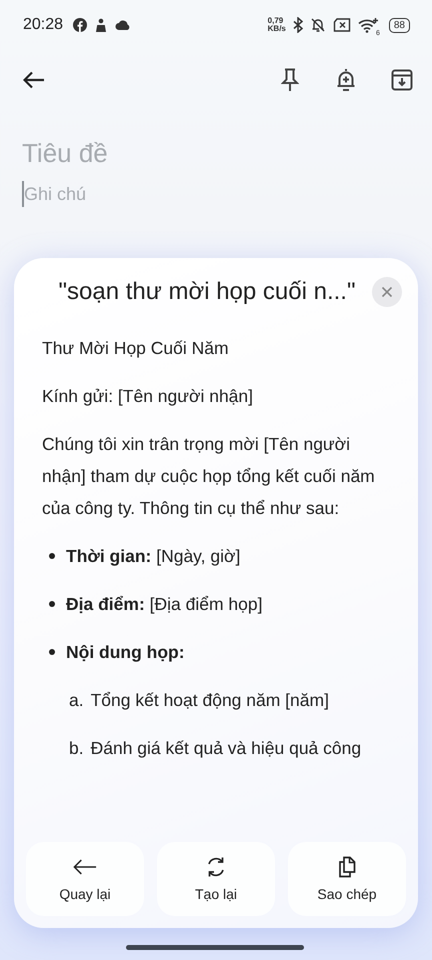  What do you see at coordinates (226, 748) in the screenshot?
I see `list-item: Đánh giá kết quả và hiệu quả công` at bounding box center [226, 748].